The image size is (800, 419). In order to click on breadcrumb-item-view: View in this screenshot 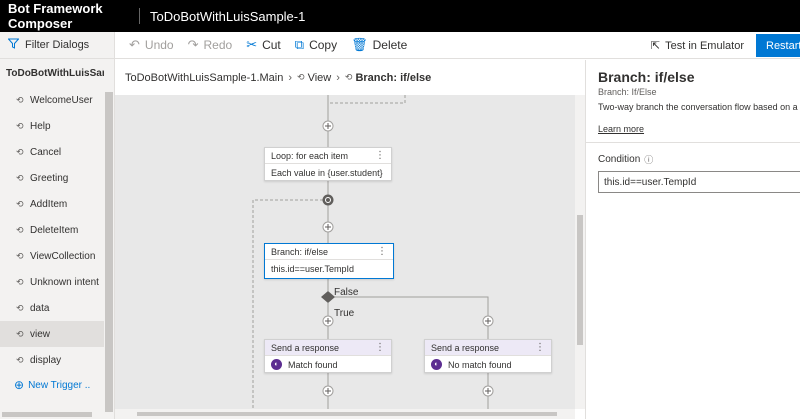, I will do `click(320, 78)`.